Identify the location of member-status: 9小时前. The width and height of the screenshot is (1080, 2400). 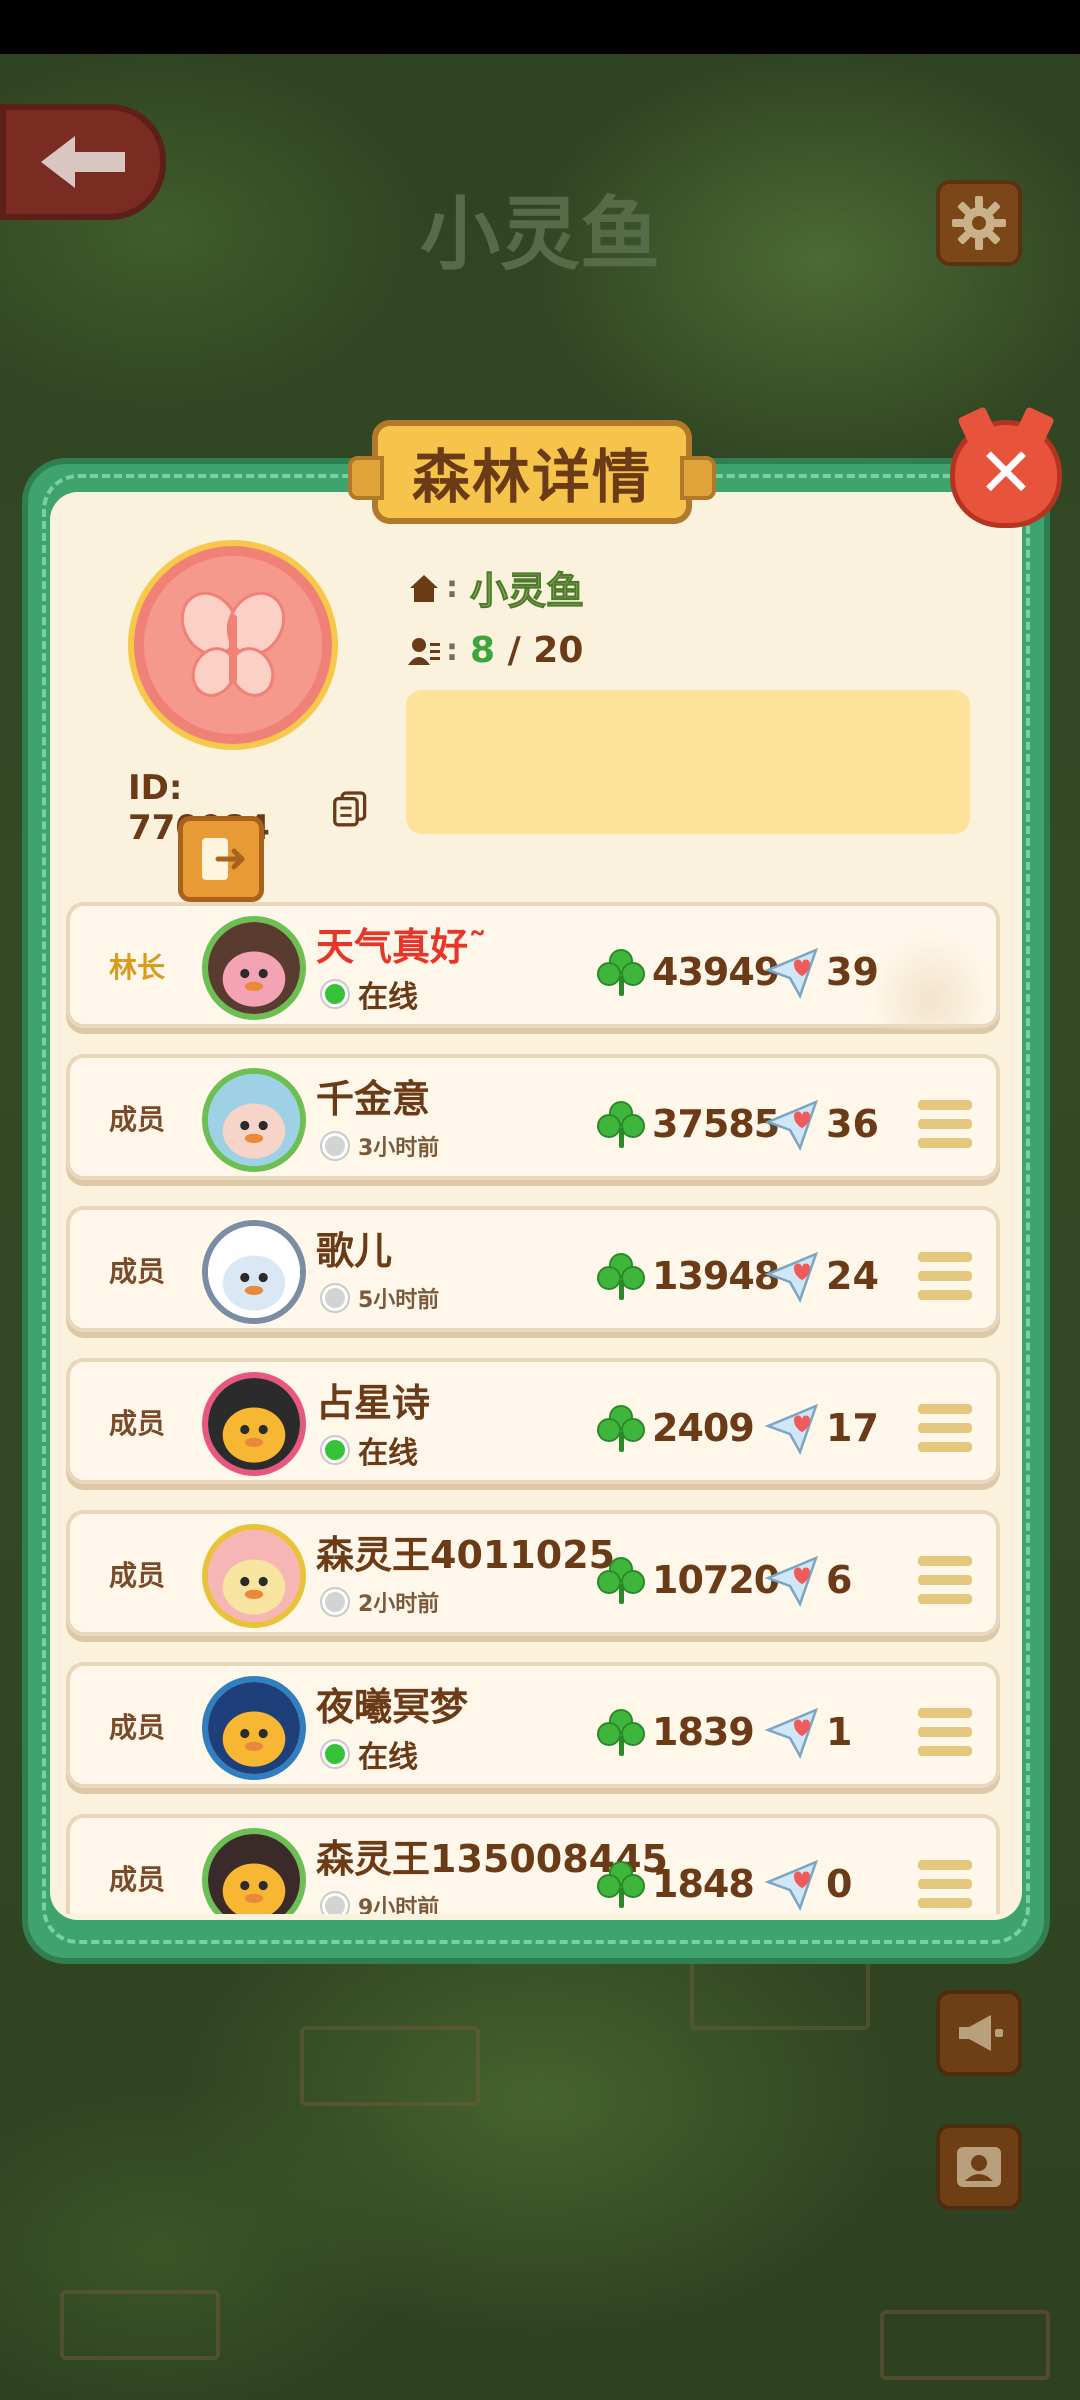
(380, 1902).